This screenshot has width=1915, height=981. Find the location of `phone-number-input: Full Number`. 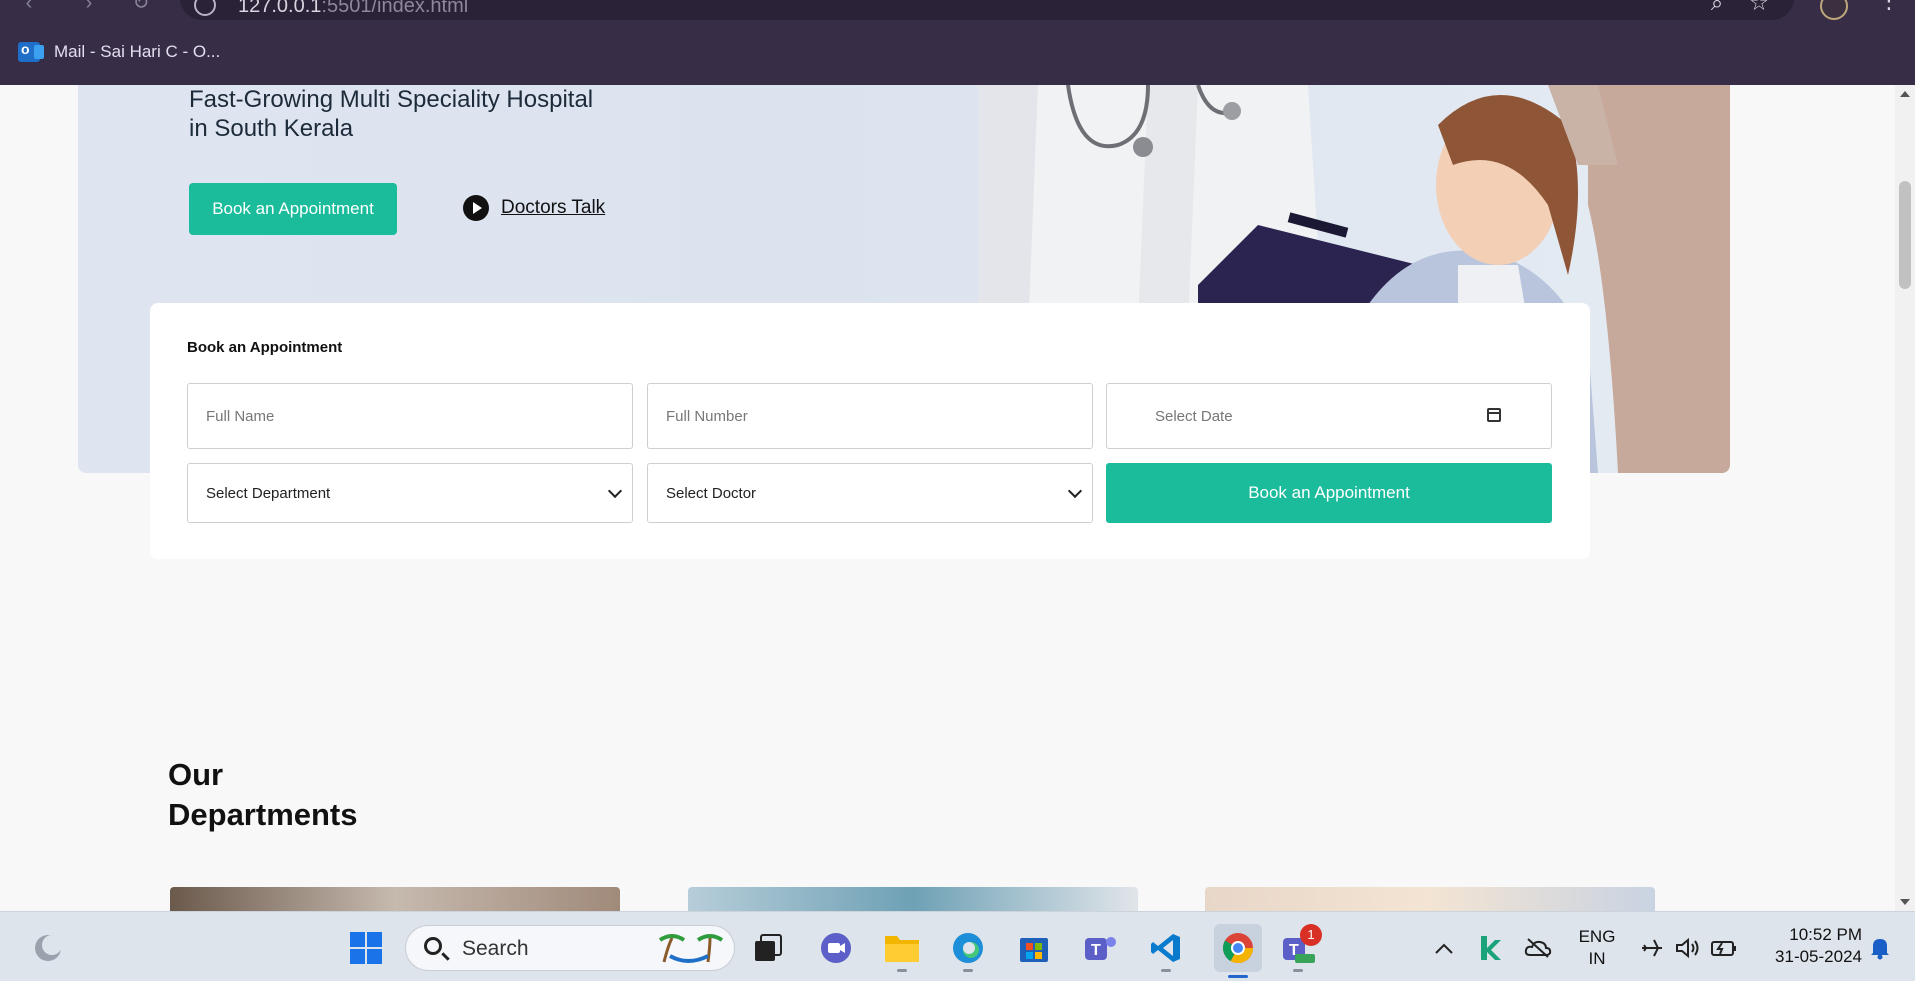

phone-number-input: Full Number is located at coordinates (870, 416).